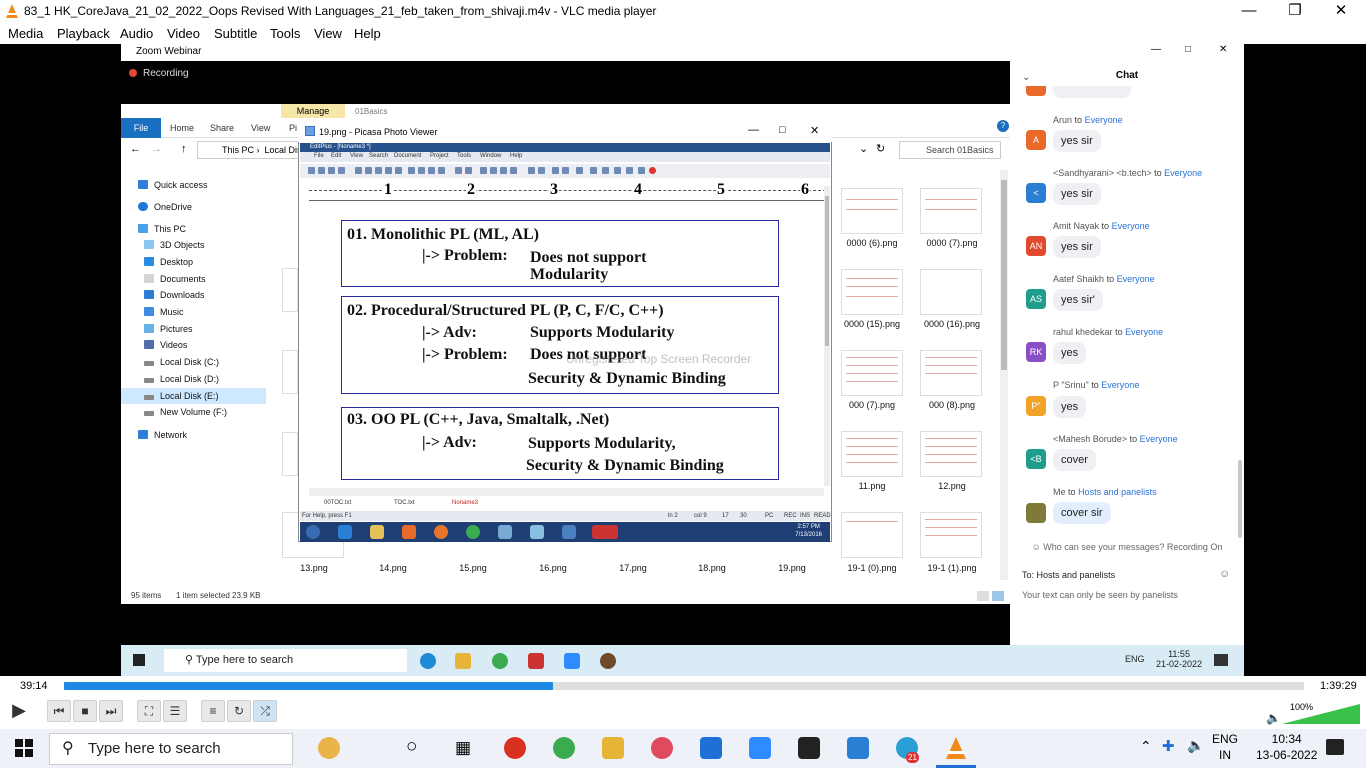 The height and width of the screenshot is (768, 1366). What do you see at coordinates (872, 324) in the screenshot?
I see `thumbnail-label: 0000 (15).png` at bounding box center [872, 324].